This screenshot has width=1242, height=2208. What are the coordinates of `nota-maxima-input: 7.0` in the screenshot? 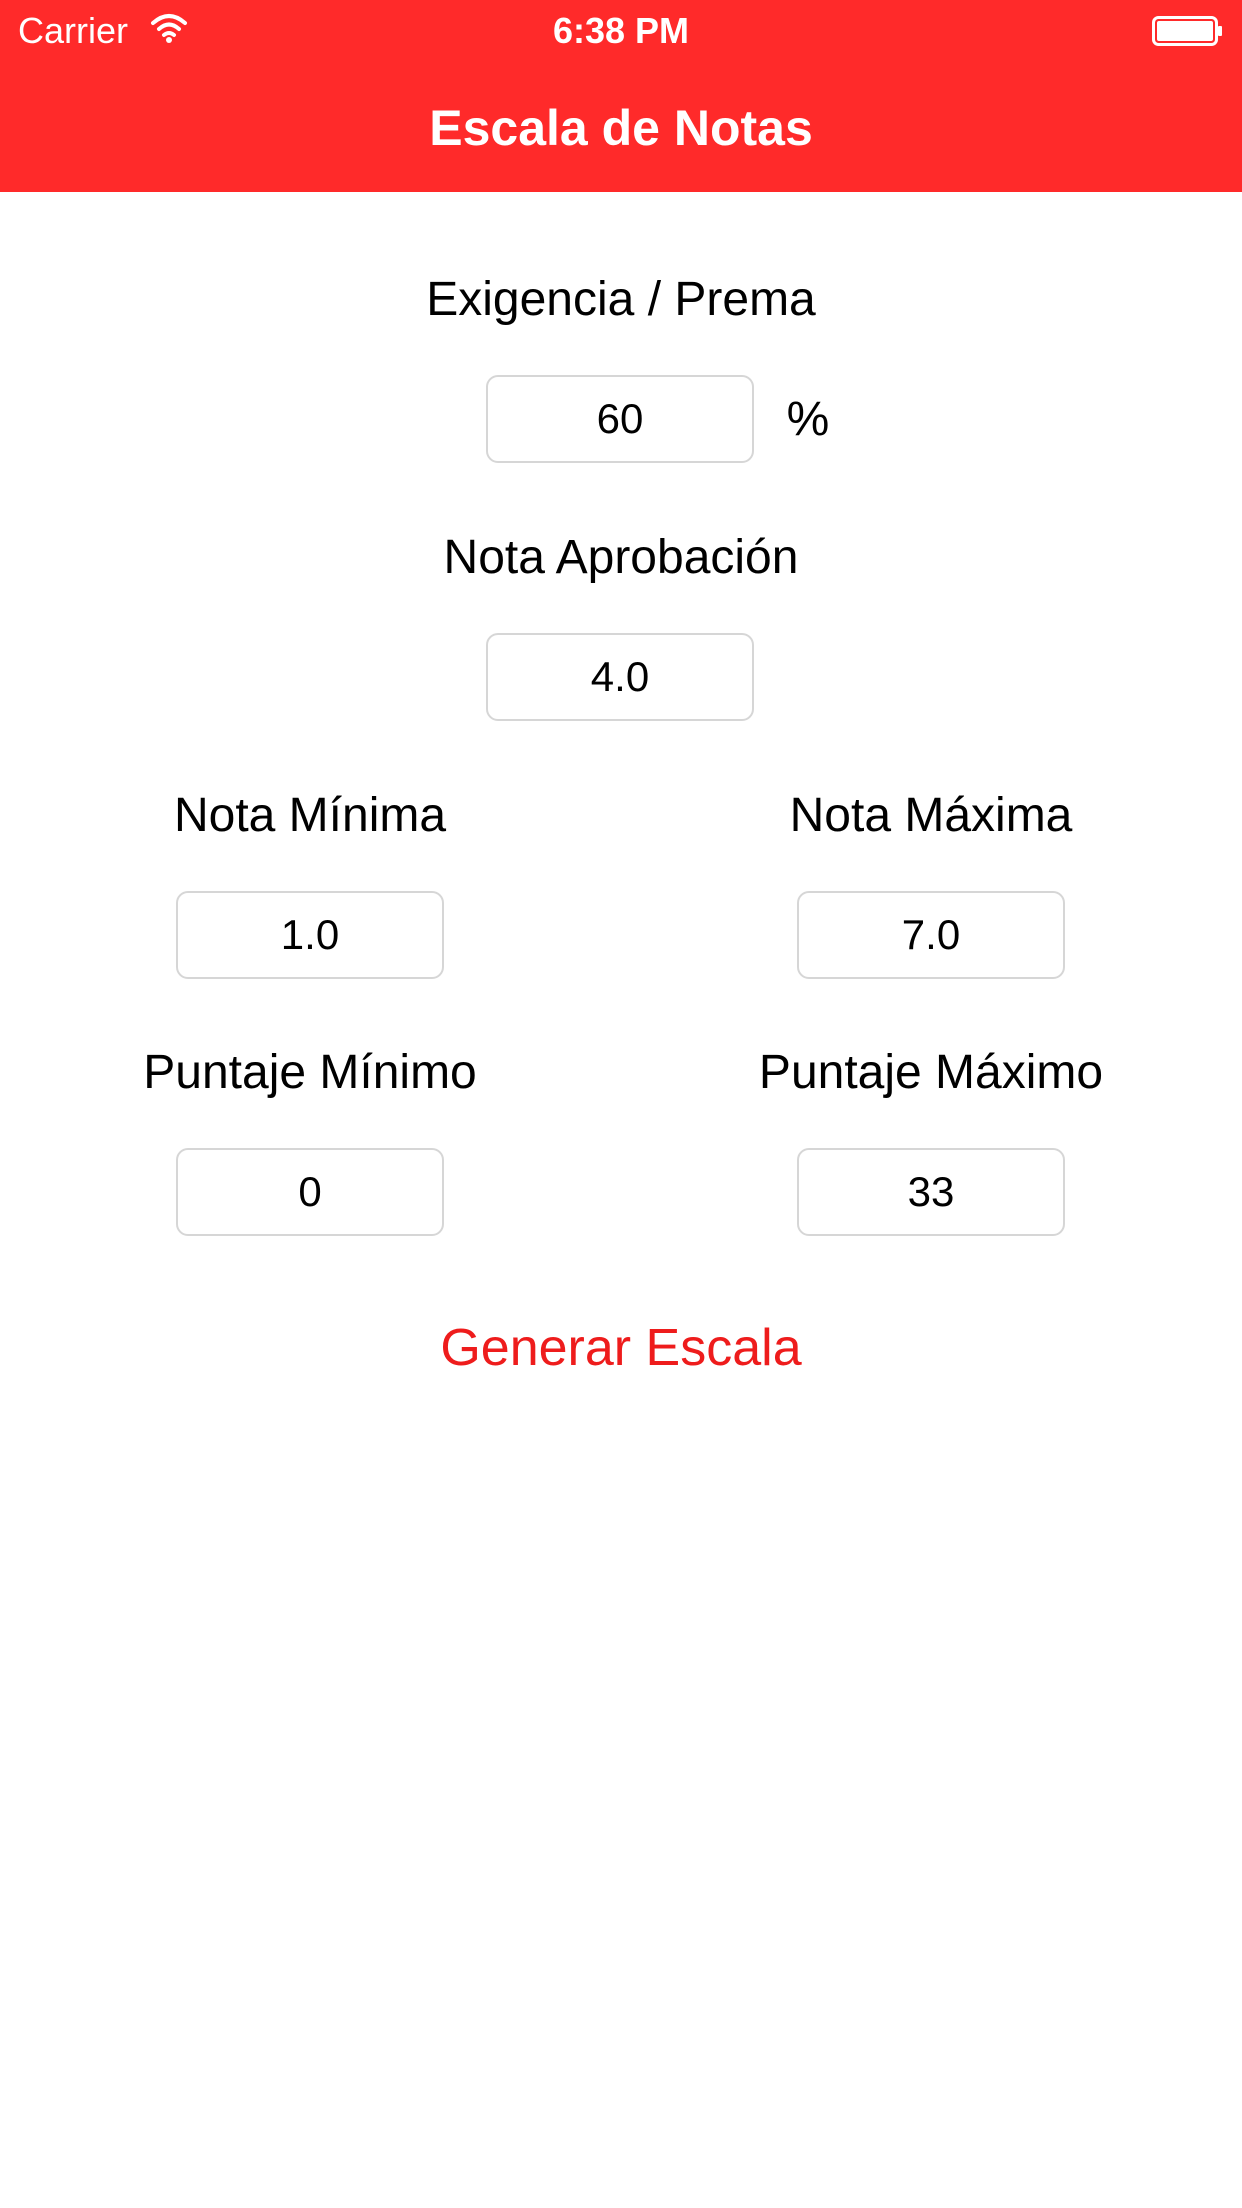 It's located at (931, 935).